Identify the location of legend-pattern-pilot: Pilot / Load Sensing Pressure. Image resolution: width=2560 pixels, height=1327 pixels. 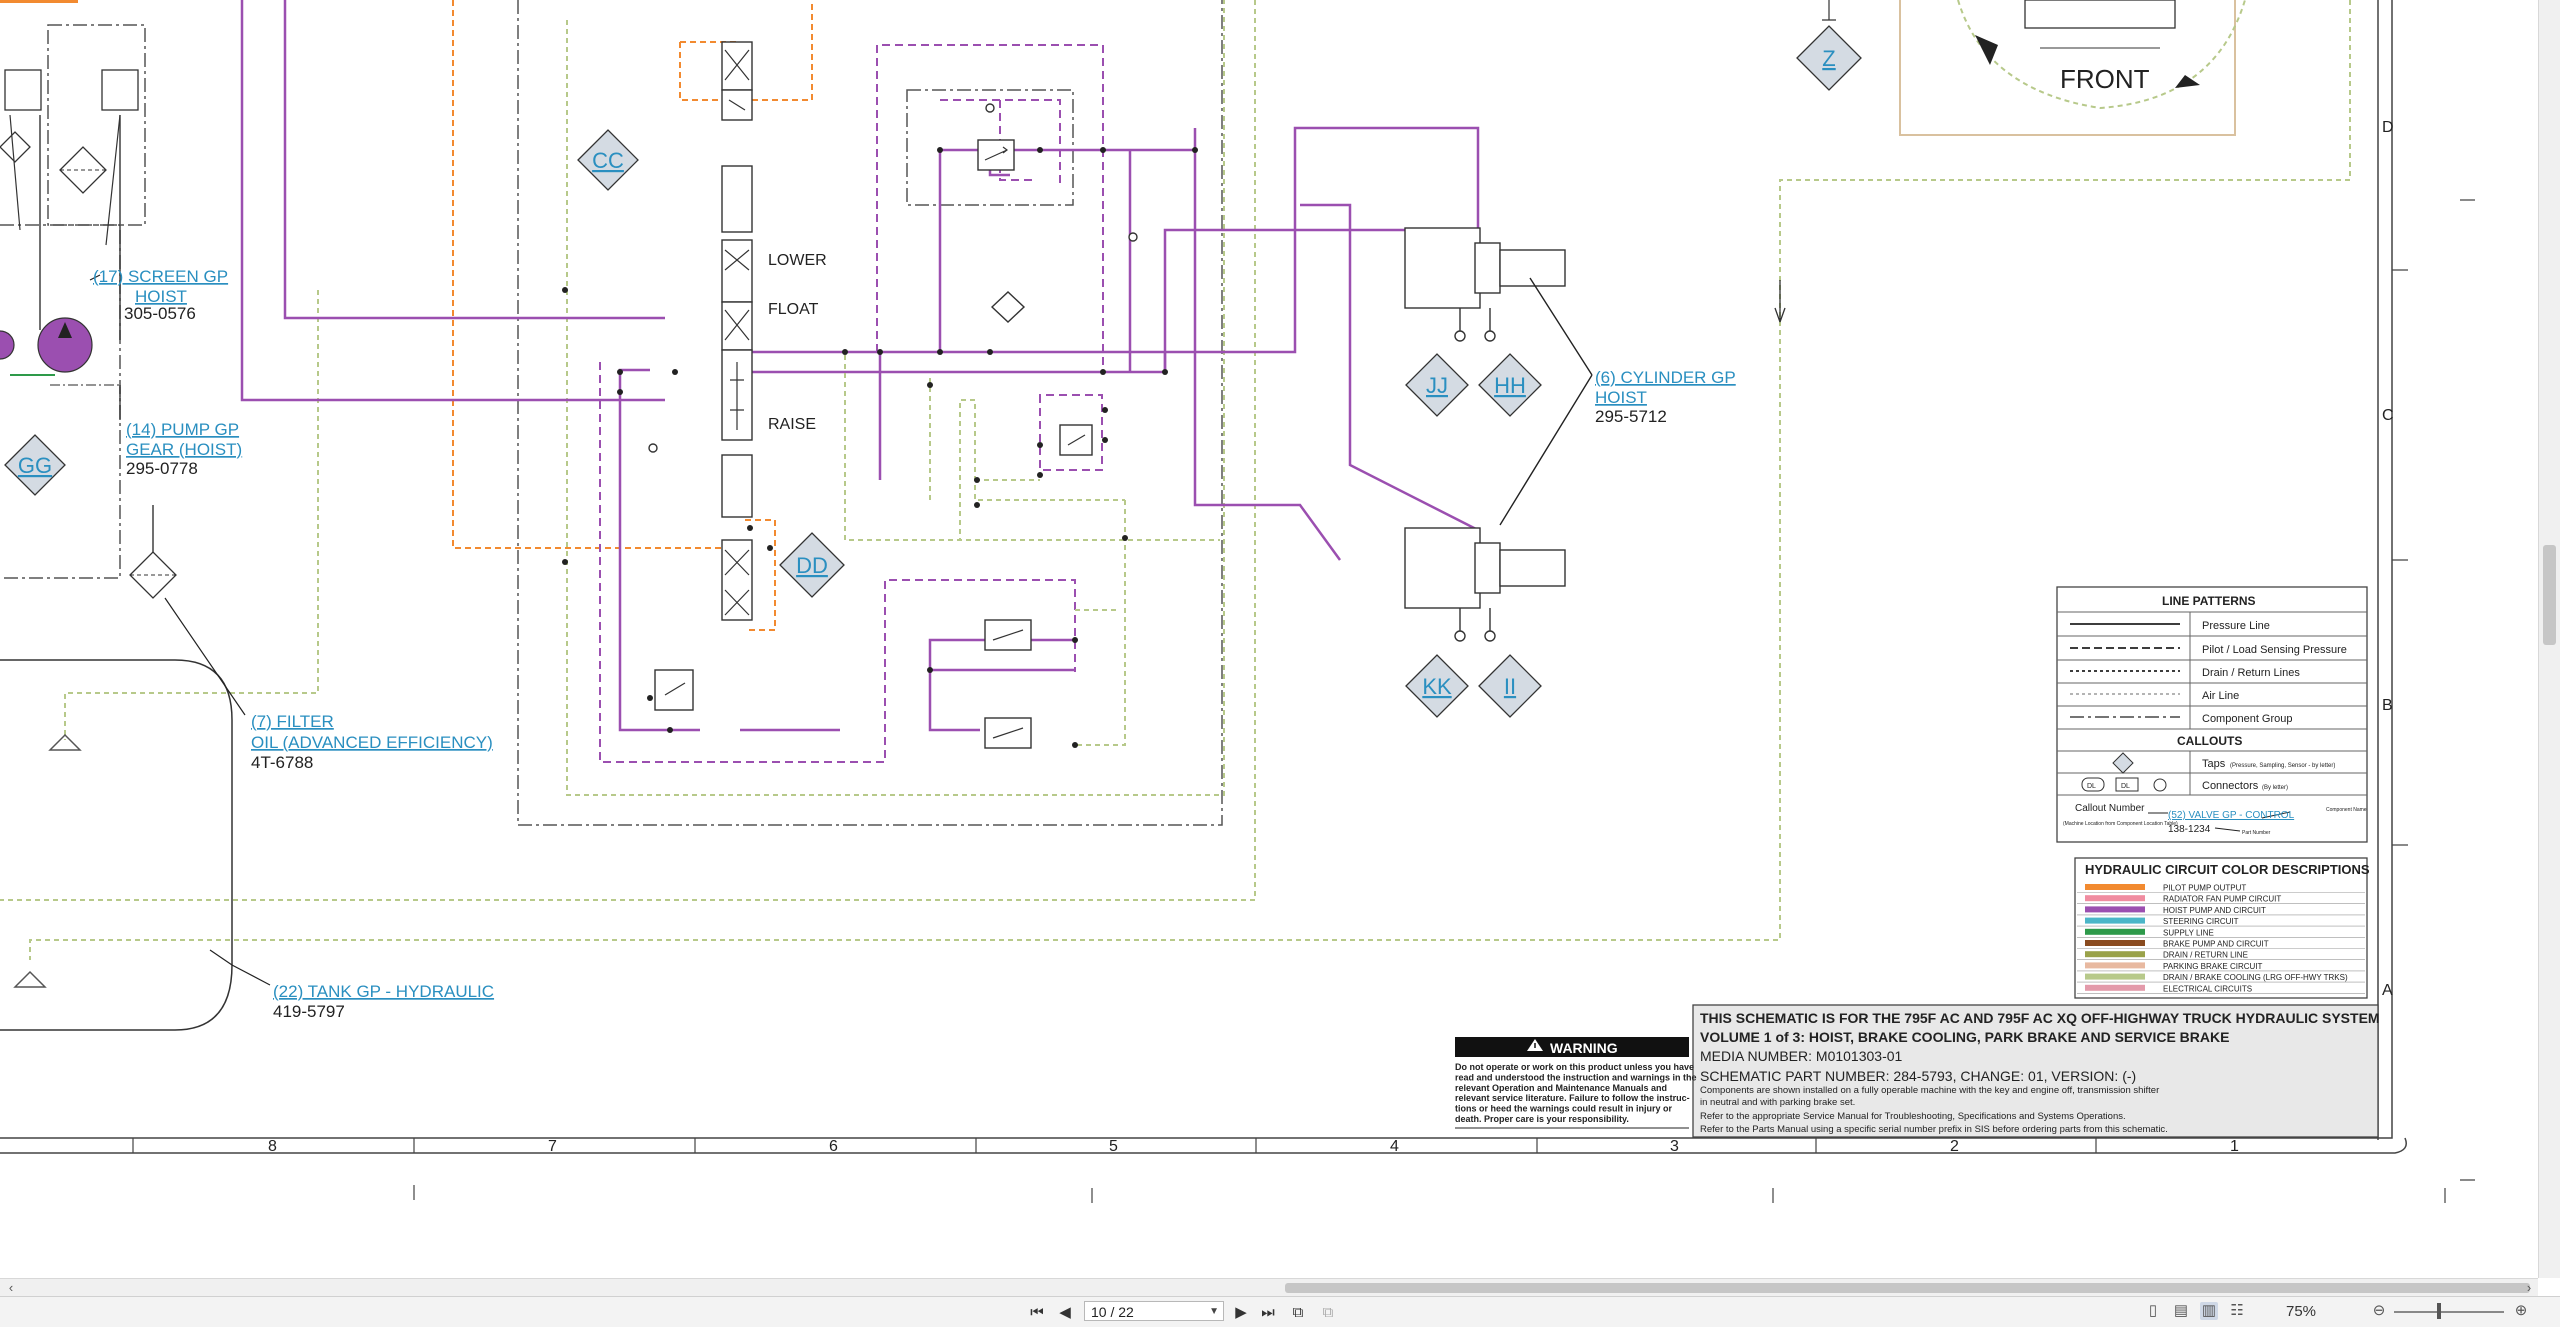
(2274, 650).